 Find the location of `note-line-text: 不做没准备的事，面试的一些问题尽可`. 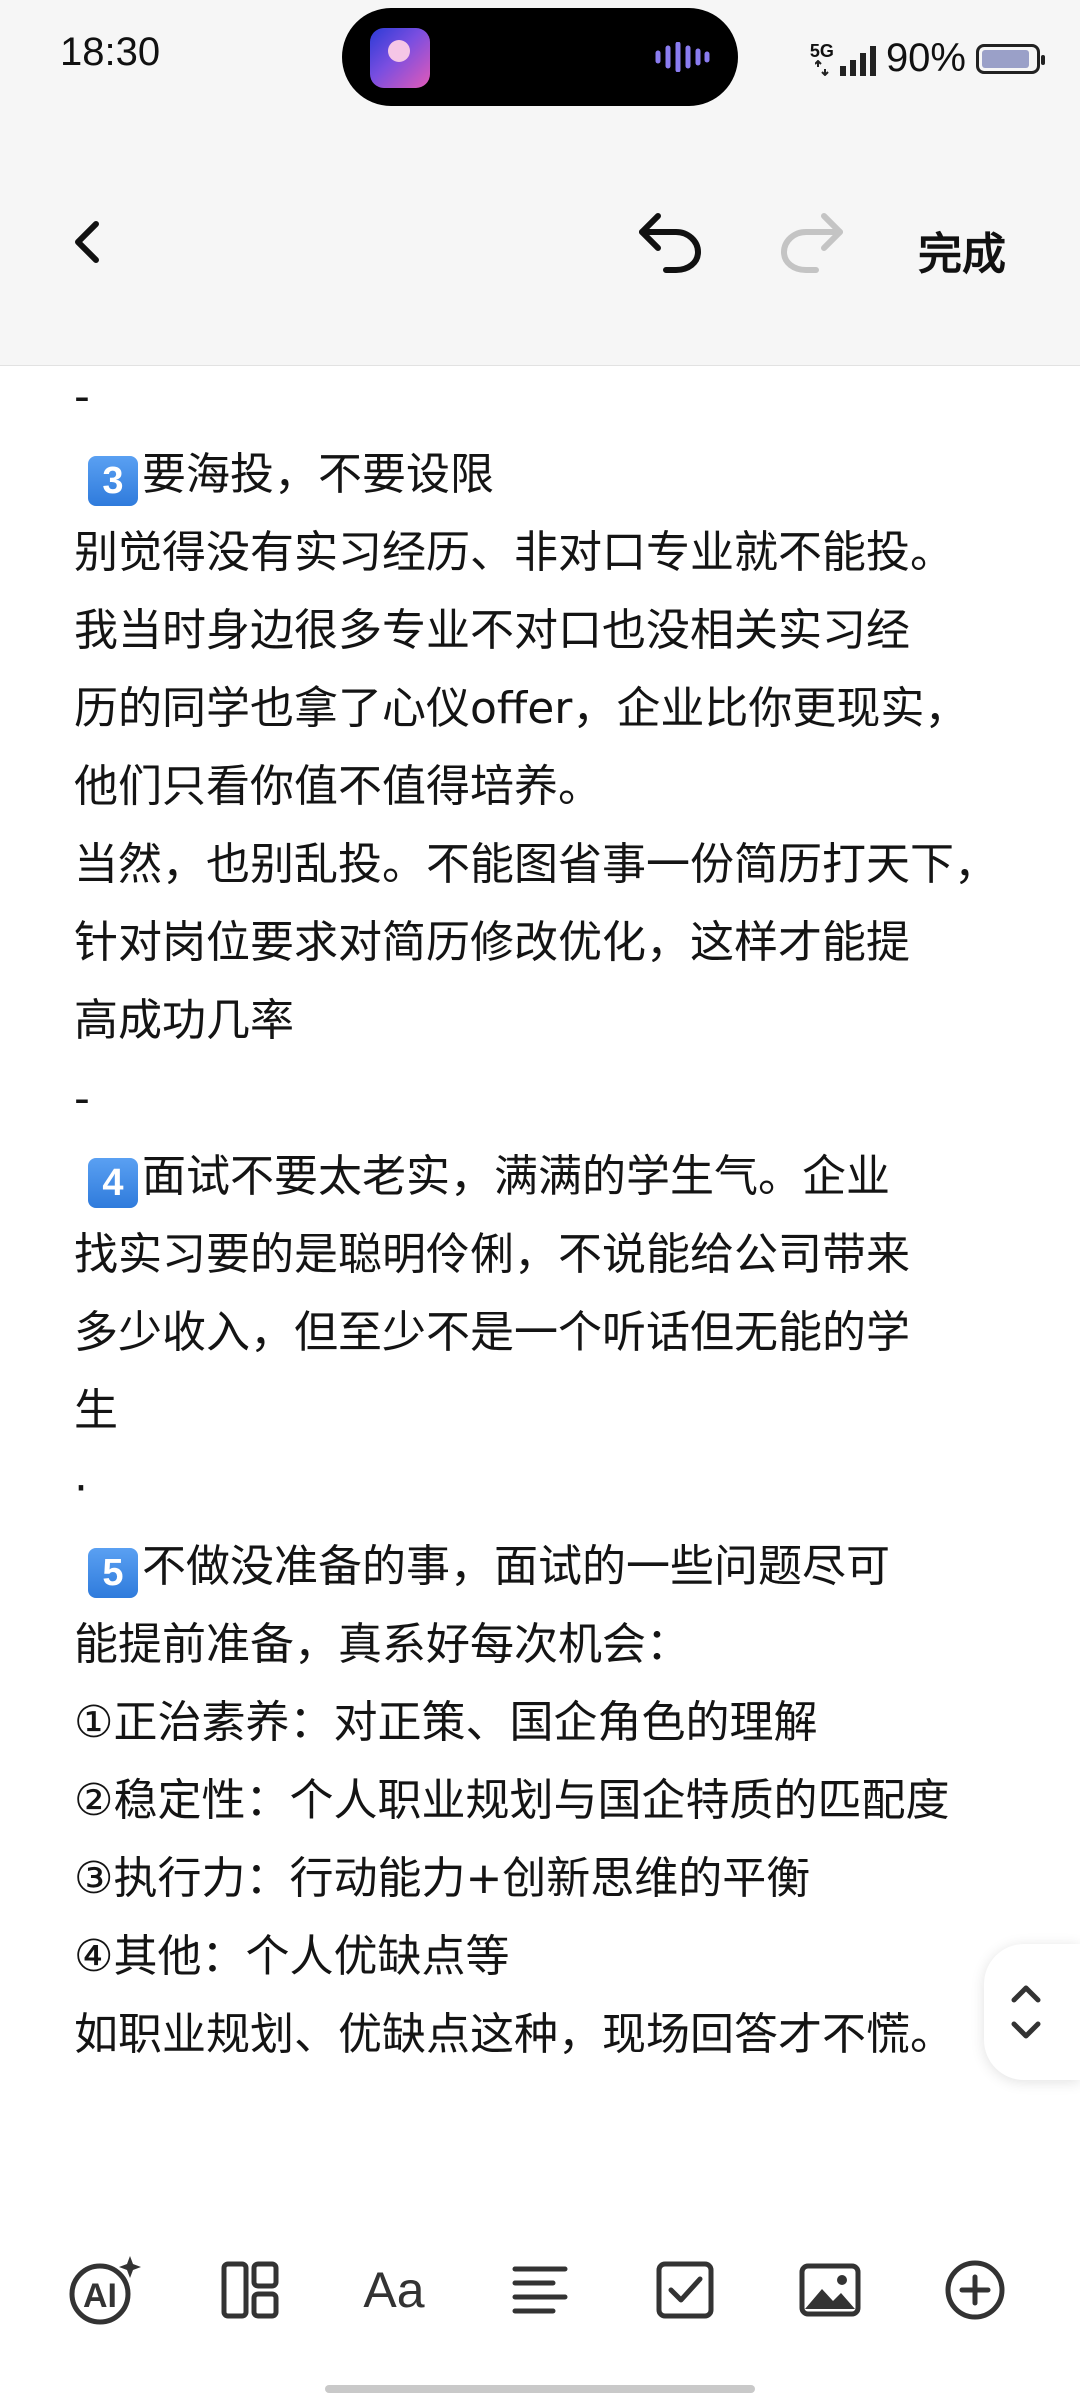

note-line-text: 不做没准备的事，面试的一些问题尽可 is located at coordinates (516, 1566).